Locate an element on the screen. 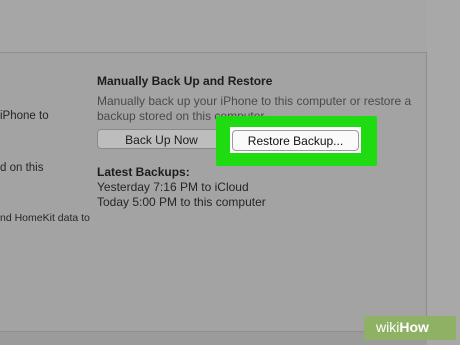 Image resolution: width=460 pixels, height=345 pixels. latest-backup-entry: Today 5:00 PM to this computer is located at coordinates (181, 202).